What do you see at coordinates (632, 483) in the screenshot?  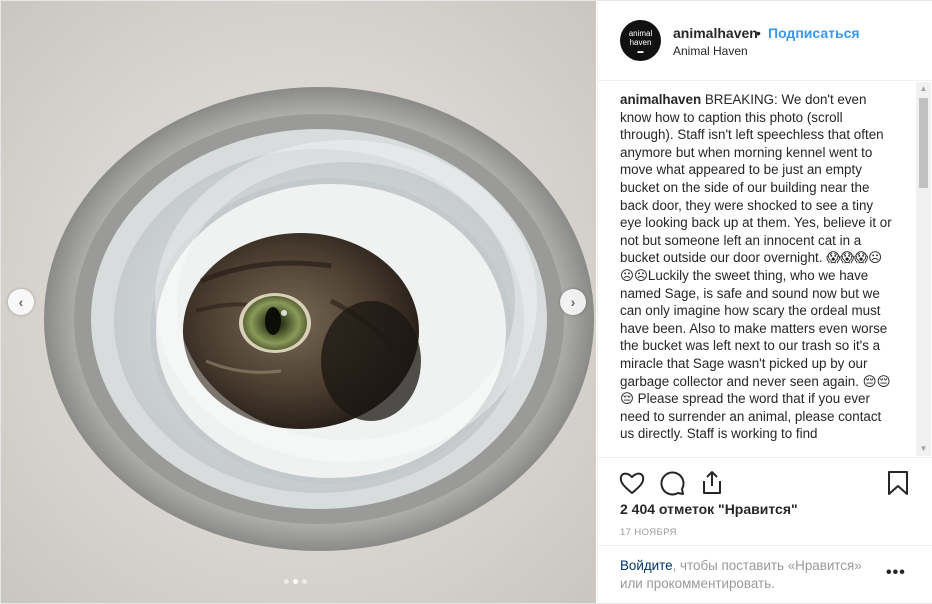 I see `heart-icon` at bounding box center [632, 483].